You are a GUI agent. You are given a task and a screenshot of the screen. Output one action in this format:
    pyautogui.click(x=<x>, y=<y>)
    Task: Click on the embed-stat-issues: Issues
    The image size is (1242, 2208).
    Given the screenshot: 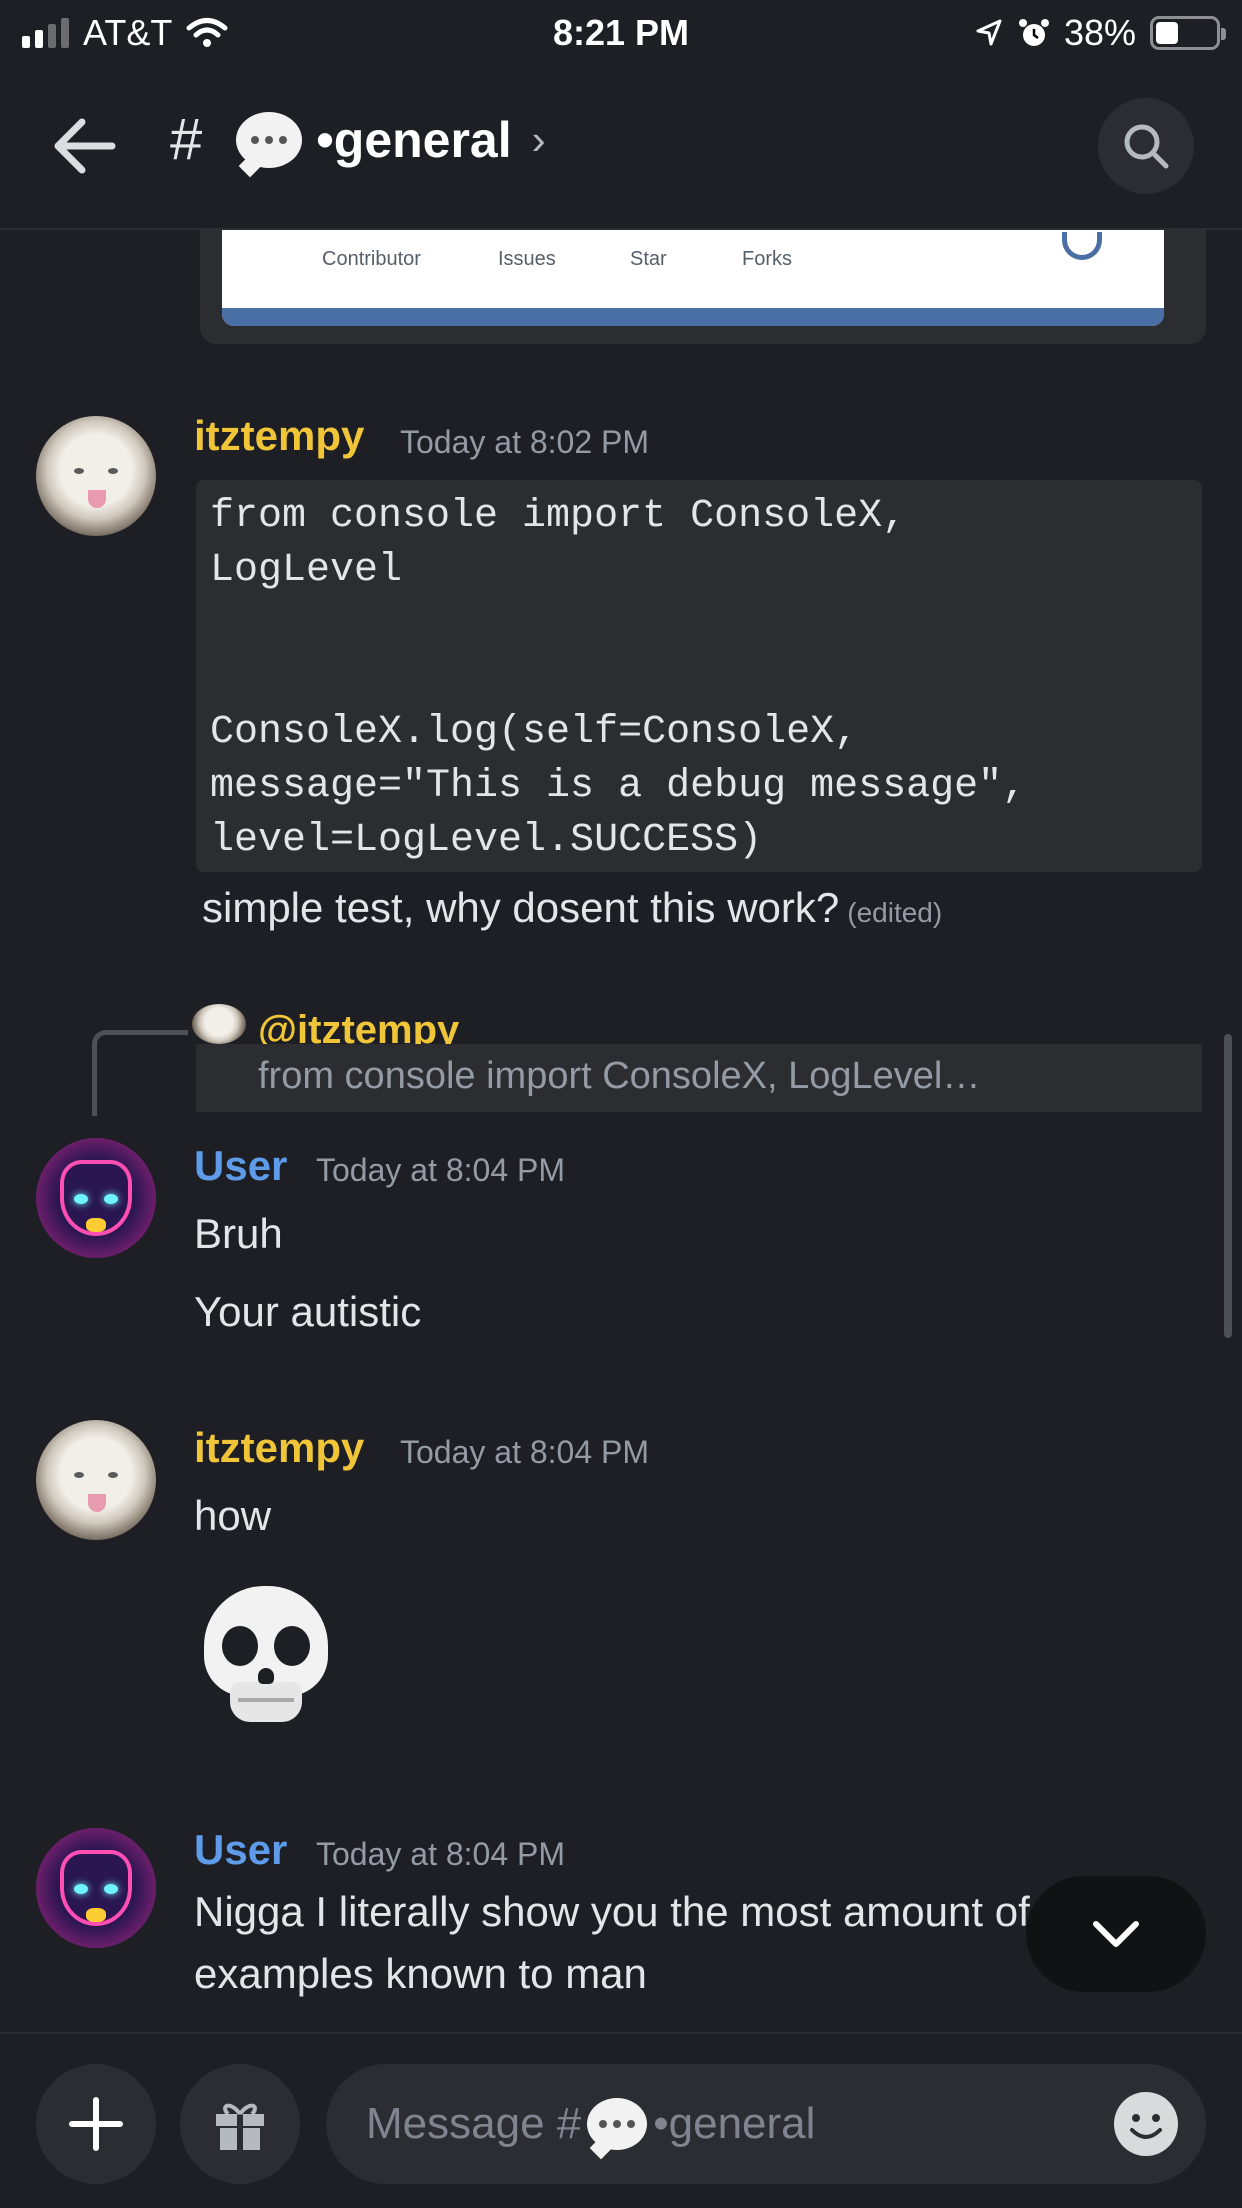 What is the action you would take?
    pyautogui.click(x=527, y=259)
    